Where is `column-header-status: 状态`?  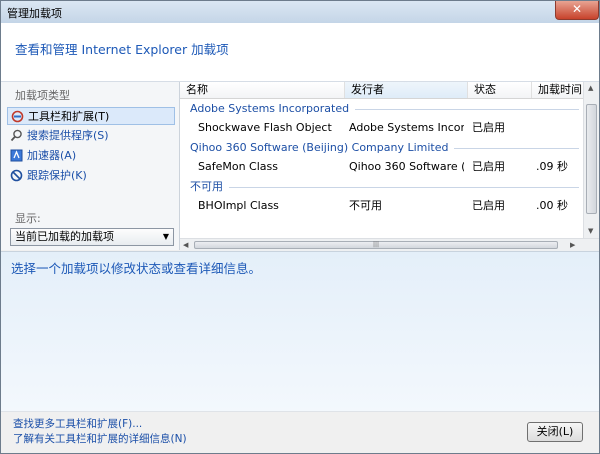
column-header-status: 状态 is located at coordinates (500, 90).